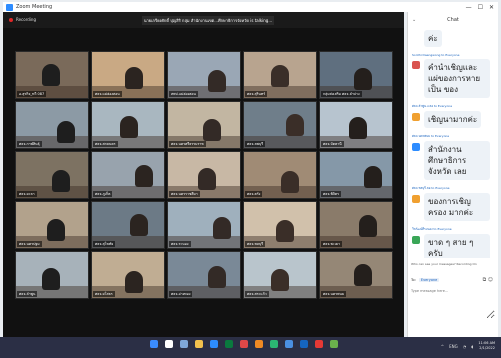 The width and height of the screenshot is (501, 358). Describe the element at coordinates (454, 264) in the screenshot. I see `chat-visibility-hint: Who can see your messages? Recording On` at that location.